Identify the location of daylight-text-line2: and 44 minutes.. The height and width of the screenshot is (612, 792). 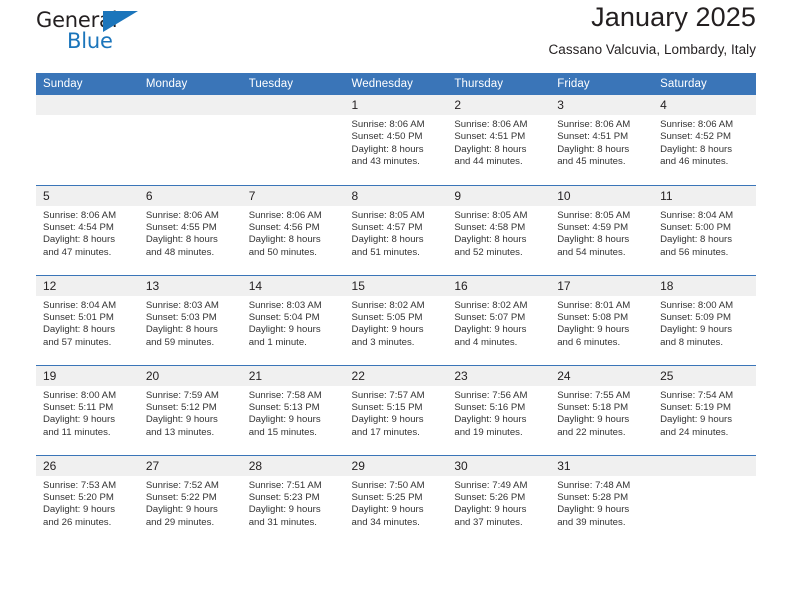
(488, 162).